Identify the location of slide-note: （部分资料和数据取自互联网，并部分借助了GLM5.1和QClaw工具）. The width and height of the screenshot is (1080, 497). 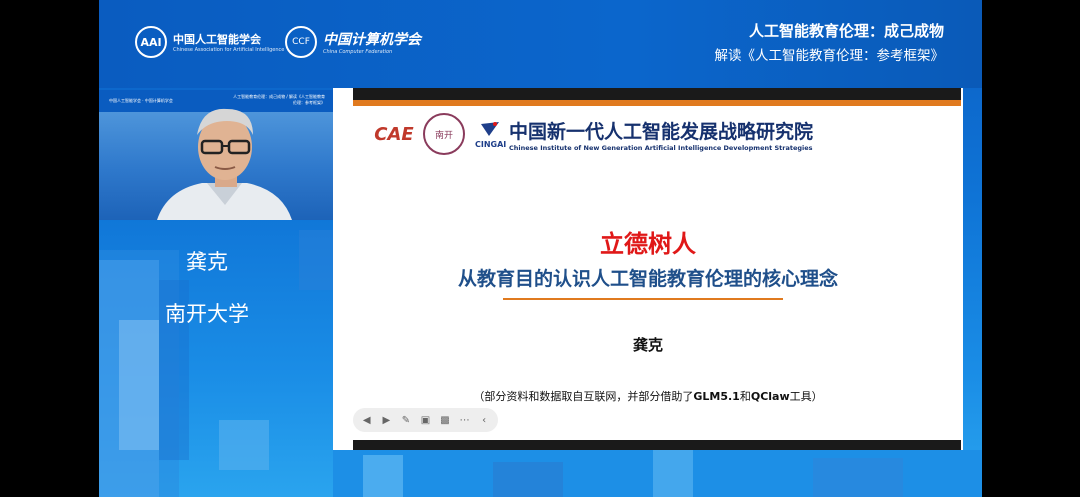
(648, 396).